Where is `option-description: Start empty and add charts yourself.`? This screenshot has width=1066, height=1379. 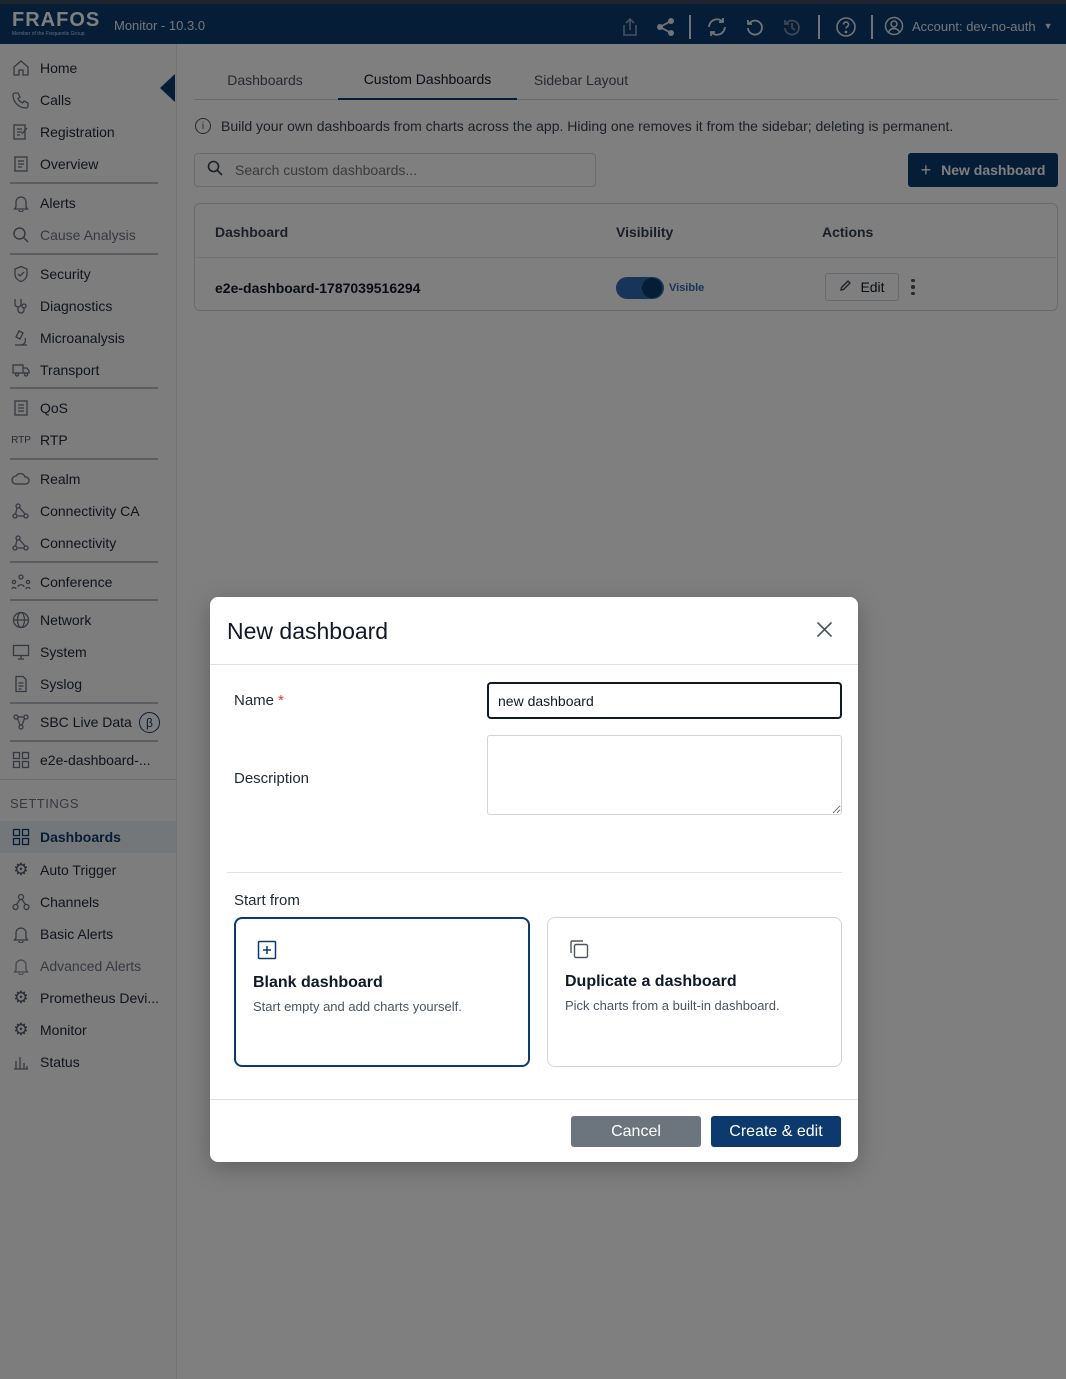 option-description: Start empty and add charts yourself. is located at coordinates (357, 1006).